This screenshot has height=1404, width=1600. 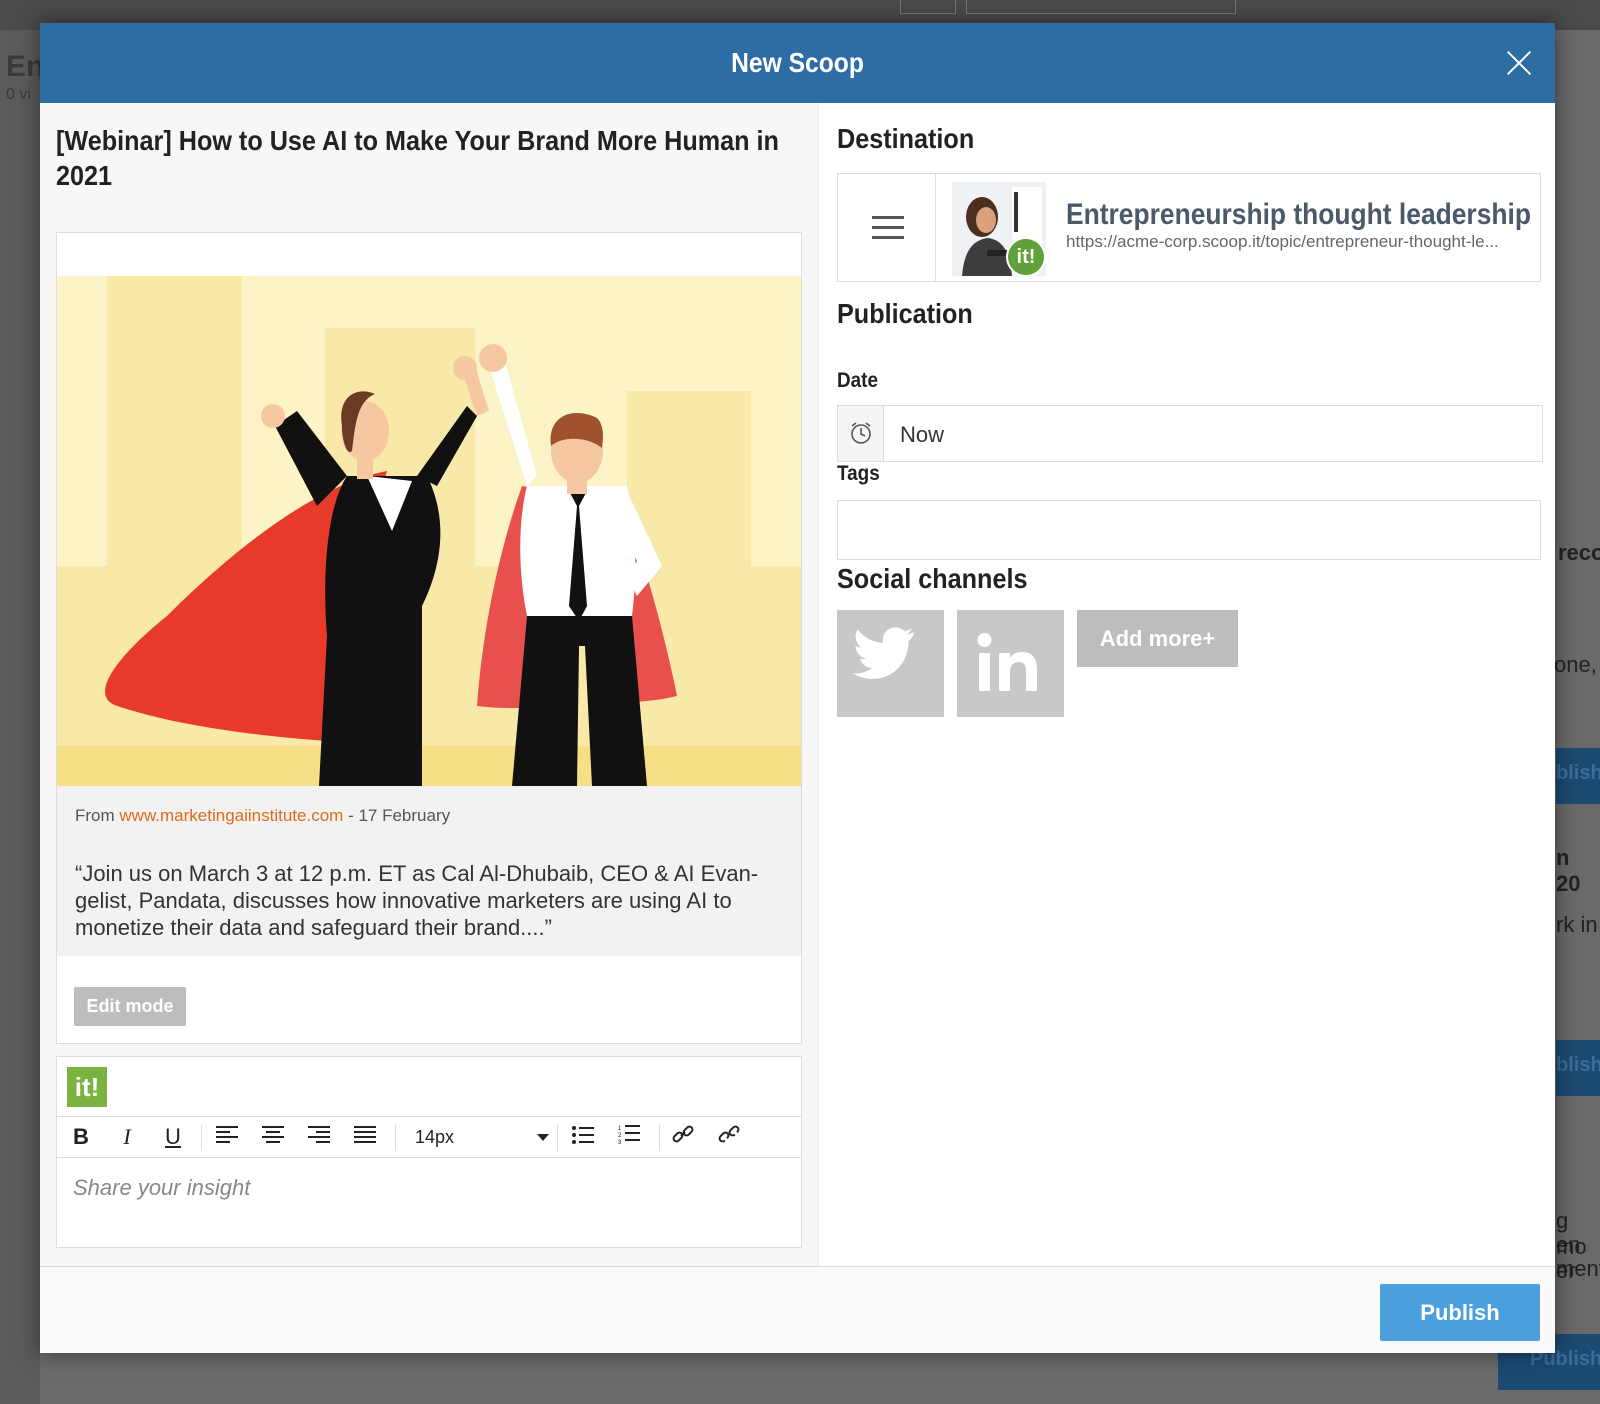 I want to click on font-size-value: 14px, so click(x=435, y=1137).